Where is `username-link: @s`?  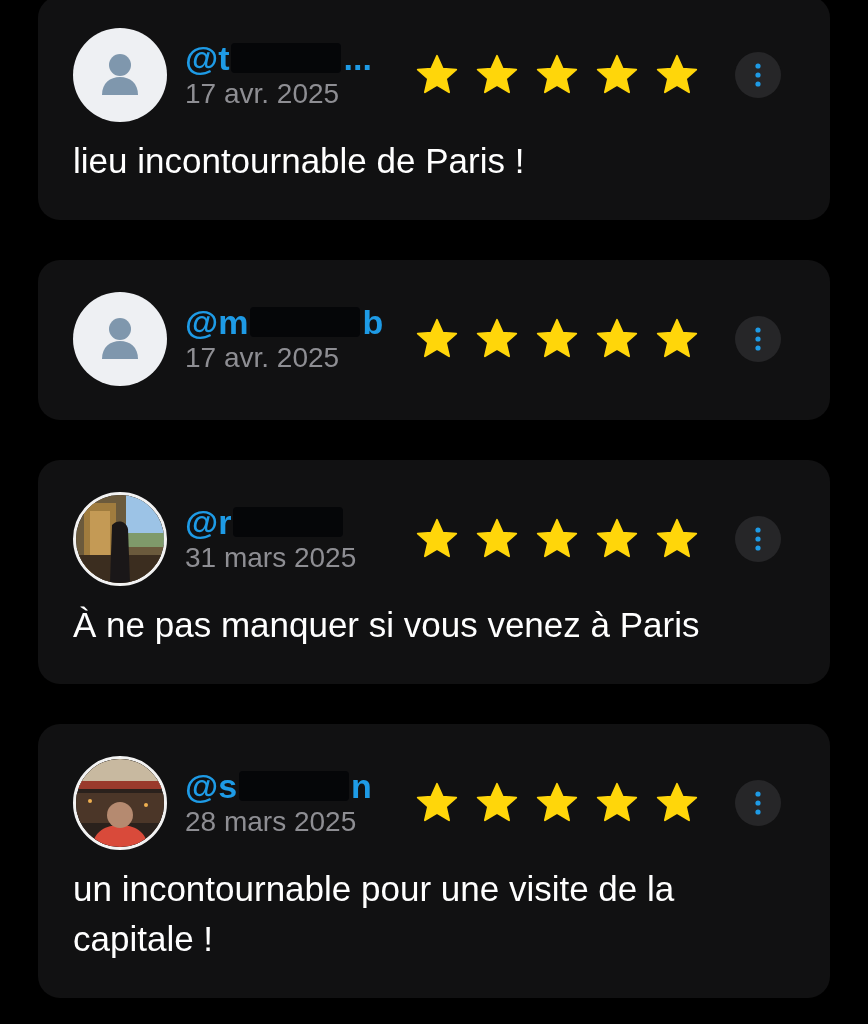 username-link: @s is located at coordinates (211, 786).